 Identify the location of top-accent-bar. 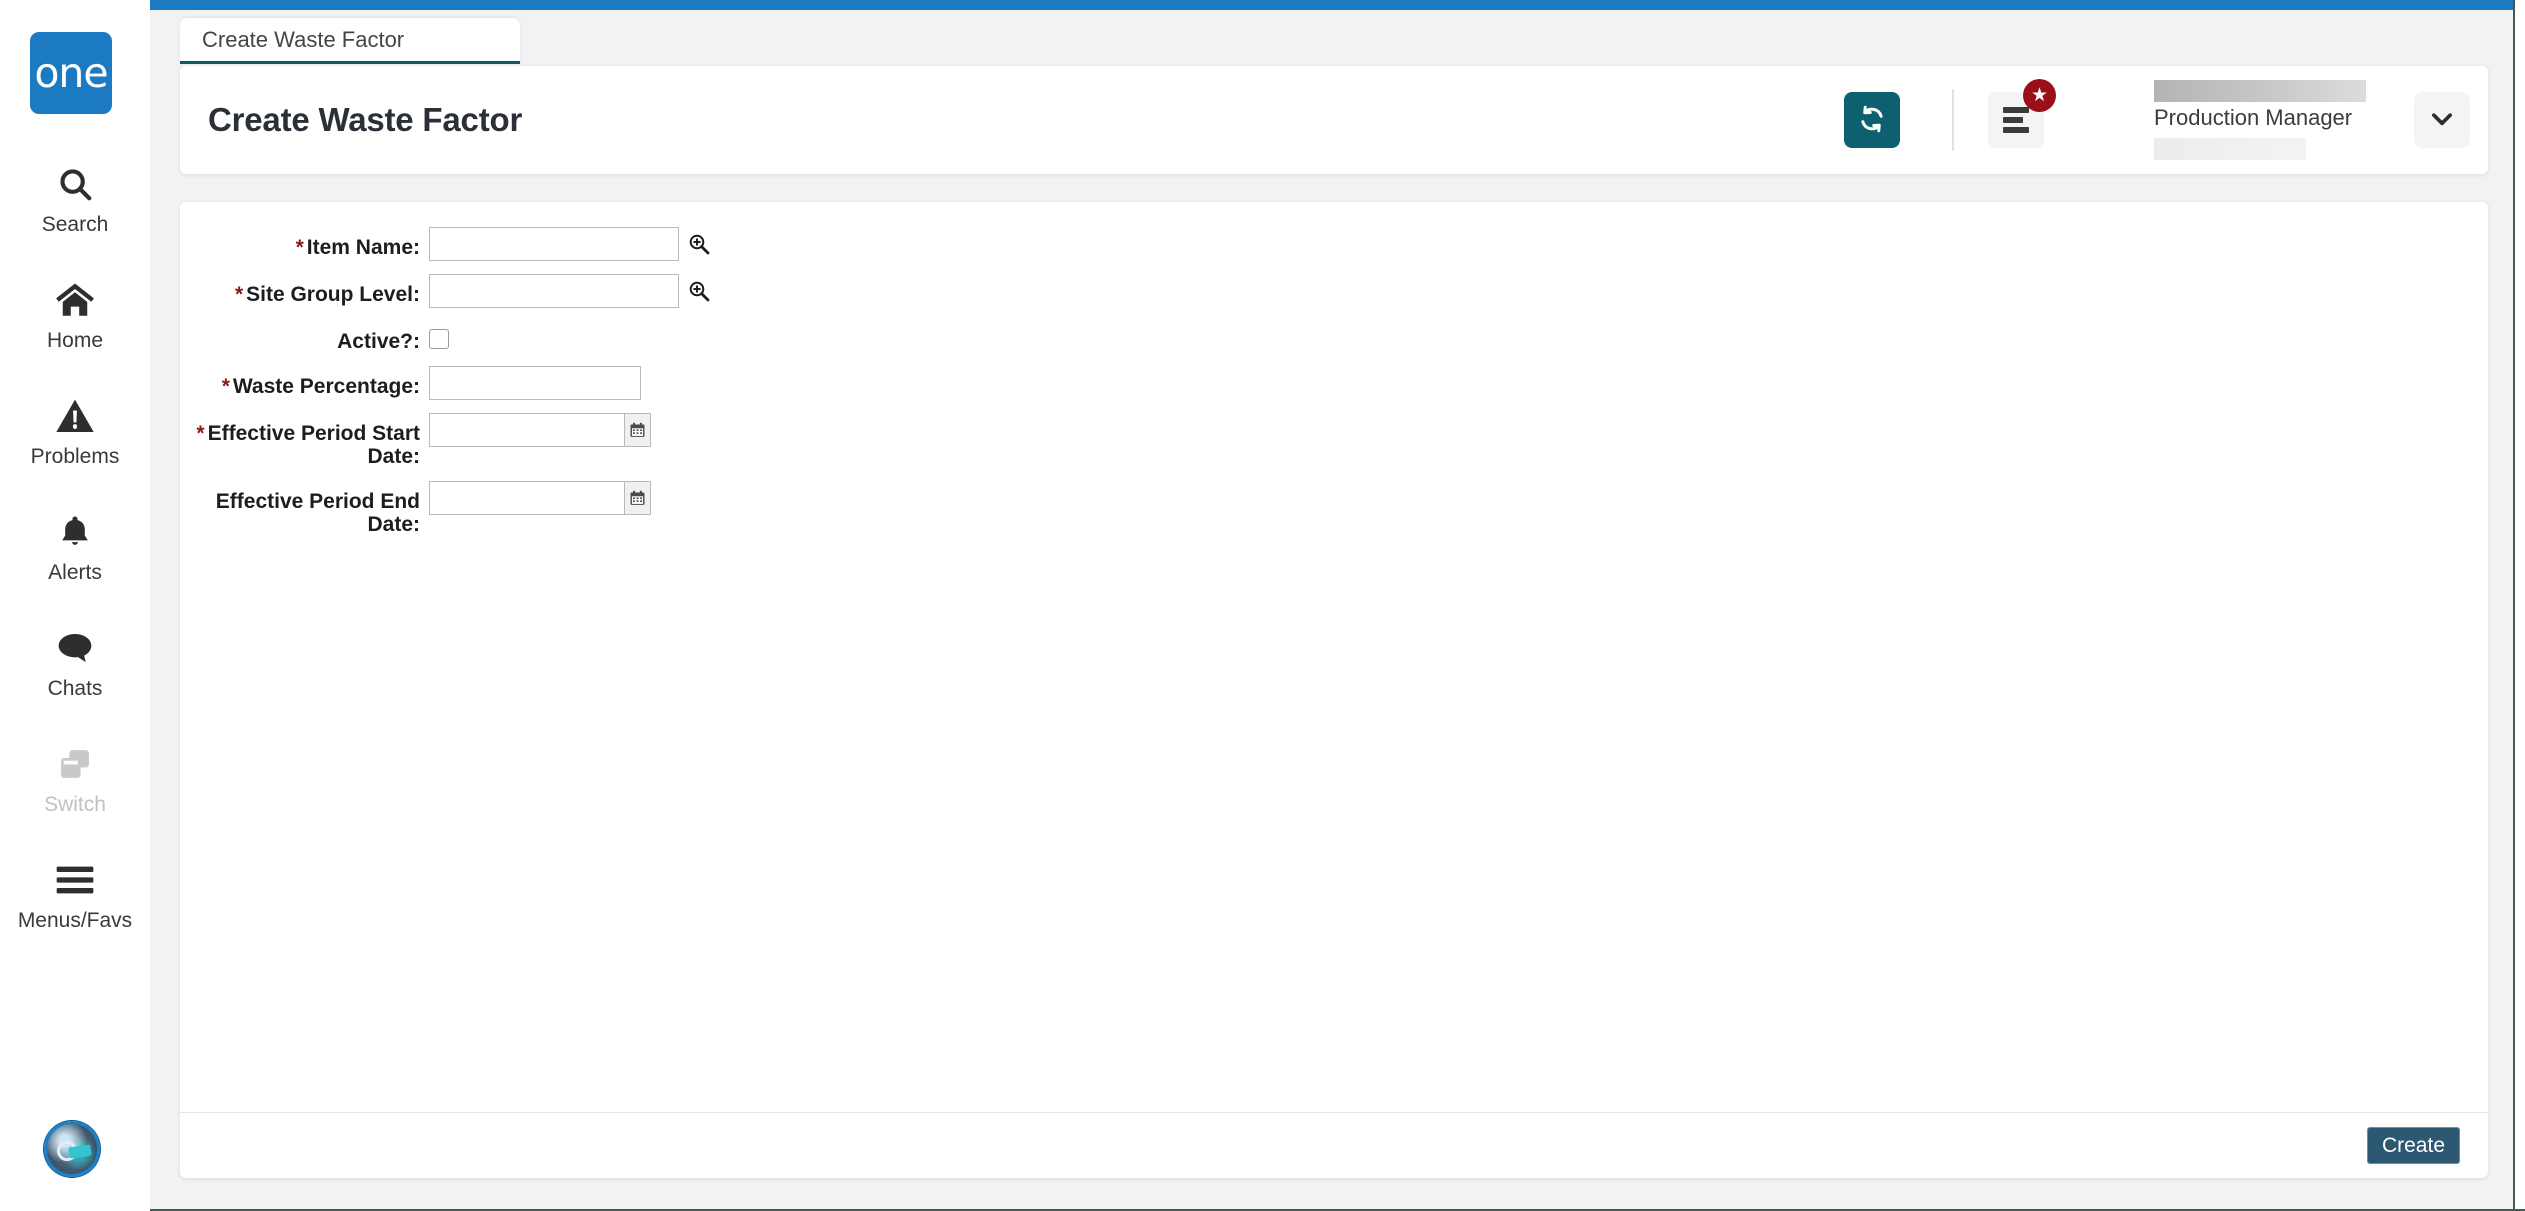
(1331, 5).